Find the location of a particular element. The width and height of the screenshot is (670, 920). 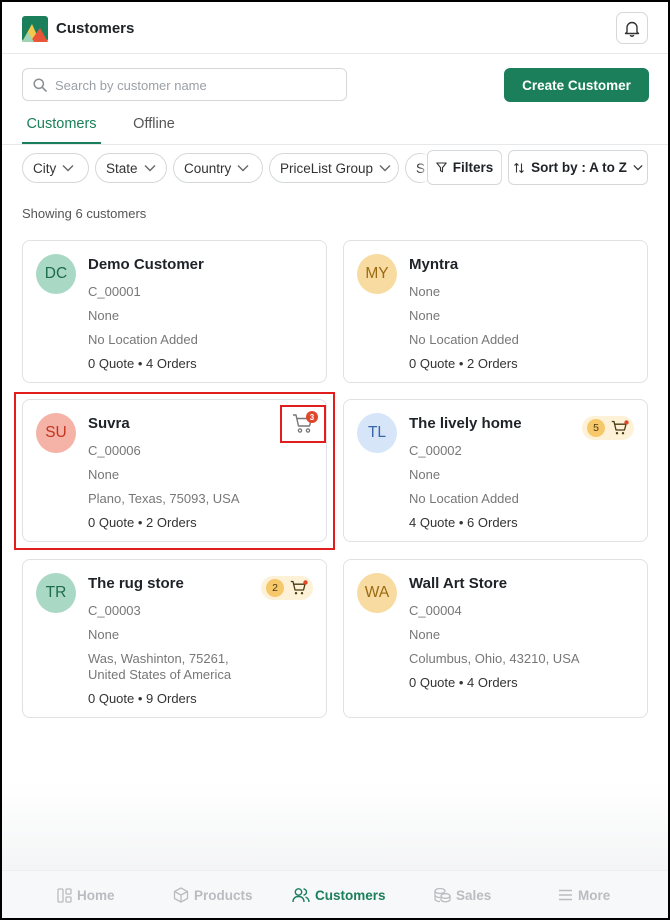

bell-icon is located at coordinates (632, 29).